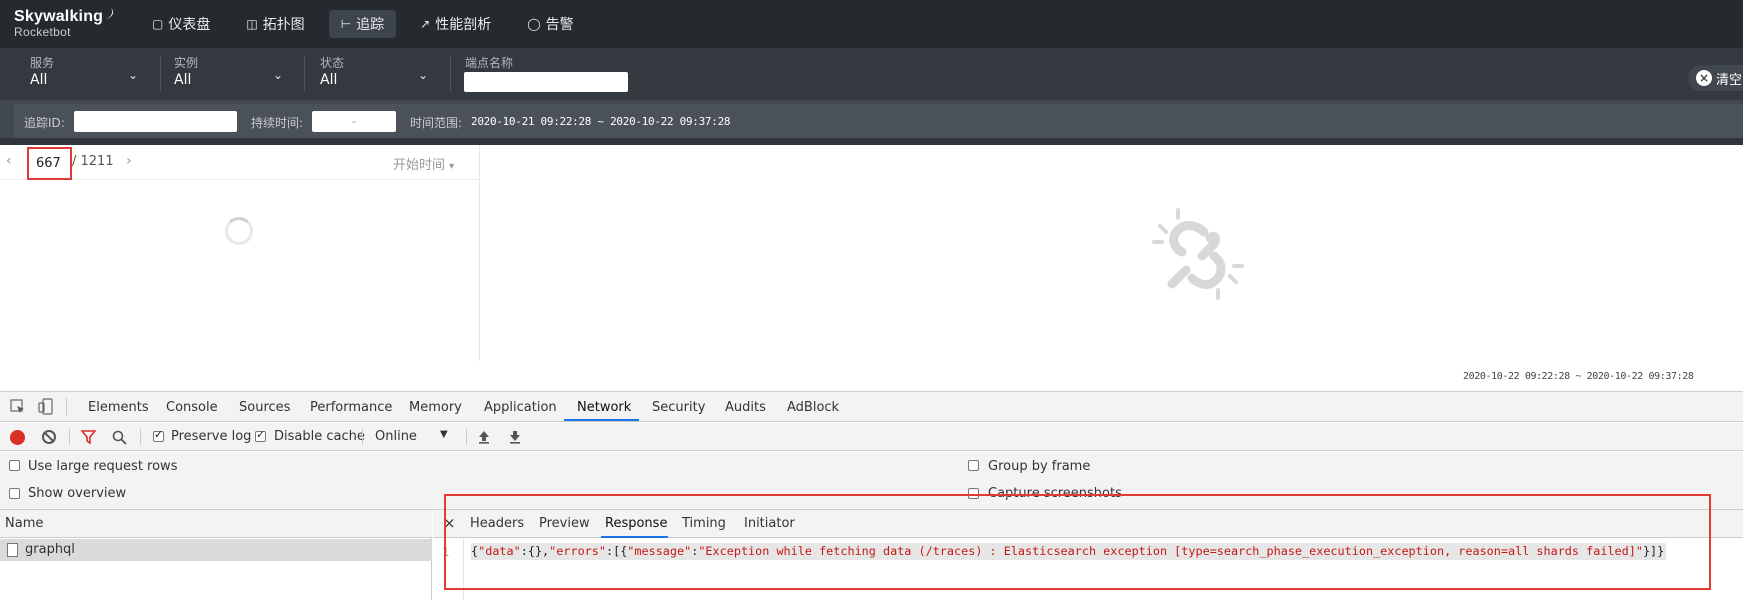  Describe the element at coordinates (463, 25) in the screenshot. I see `nav-label: 性能剖析` at that location.